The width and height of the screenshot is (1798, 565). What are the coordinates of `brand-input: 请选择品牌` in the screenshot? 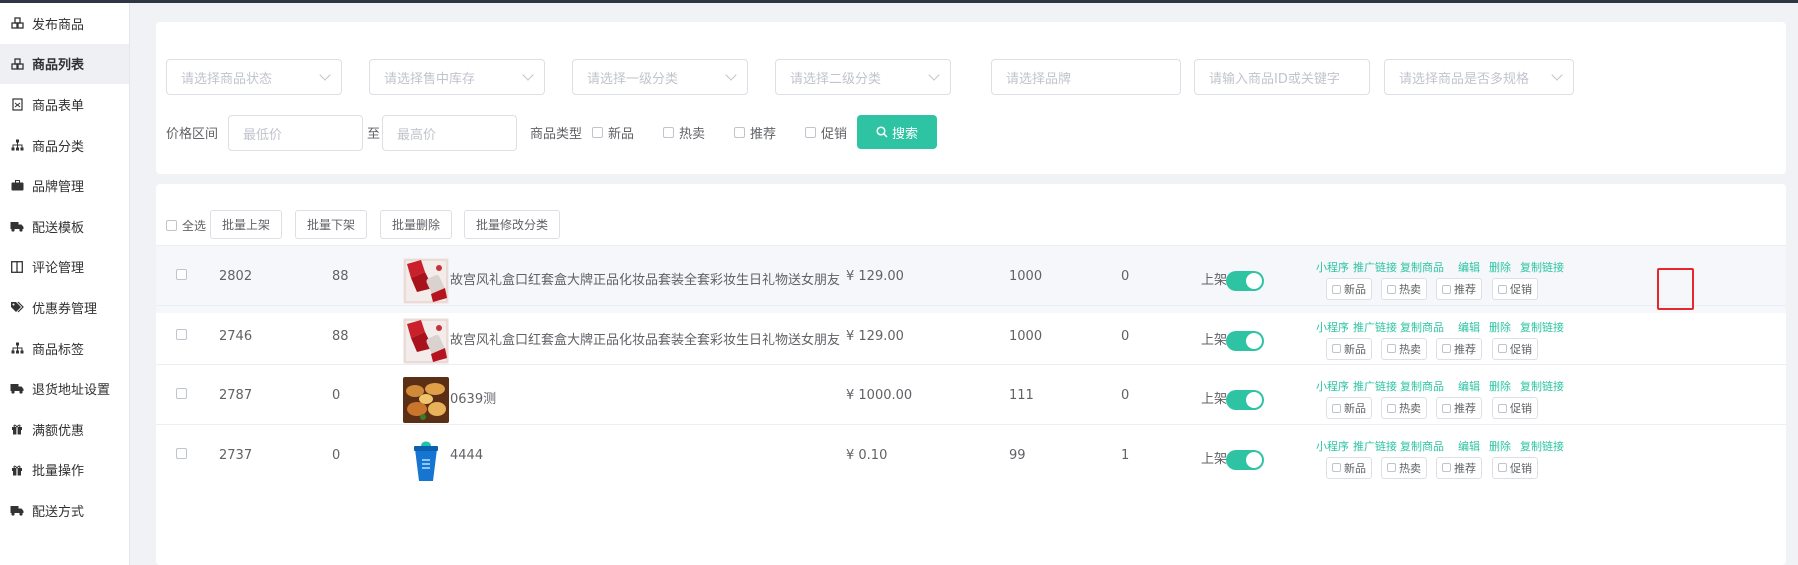 It's located at (1086, 77).